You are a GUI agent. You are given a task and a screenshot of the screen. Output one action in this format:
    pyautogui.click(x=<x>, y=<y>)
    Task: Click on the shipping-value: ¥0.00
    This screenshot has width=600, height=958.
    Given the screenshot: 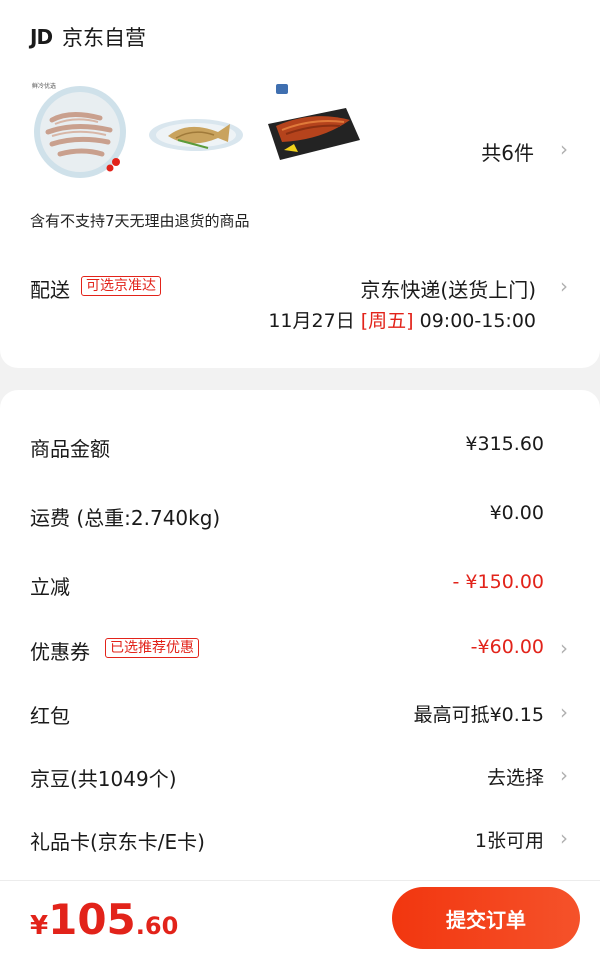 What is the action you would take?
    pyautogui.click(x=516, y=513)
    